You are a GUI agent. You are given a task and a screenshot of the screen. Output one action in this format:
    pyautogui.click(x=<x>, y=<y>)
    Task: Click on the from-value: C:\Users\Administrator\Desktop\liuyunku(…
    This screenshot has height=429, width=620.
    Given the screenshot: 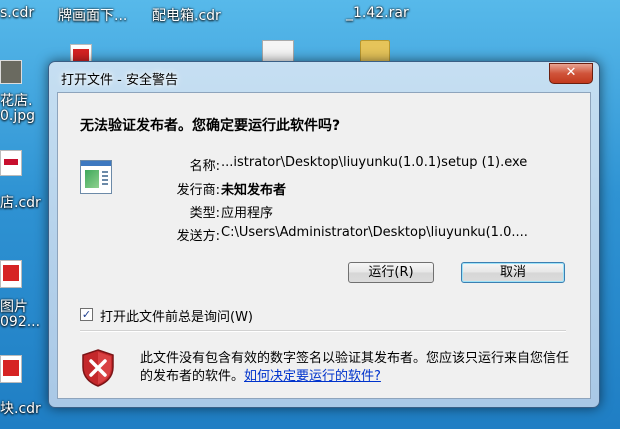 What is the action you would take?
    pyautogui.click(x=374, y=232)
    